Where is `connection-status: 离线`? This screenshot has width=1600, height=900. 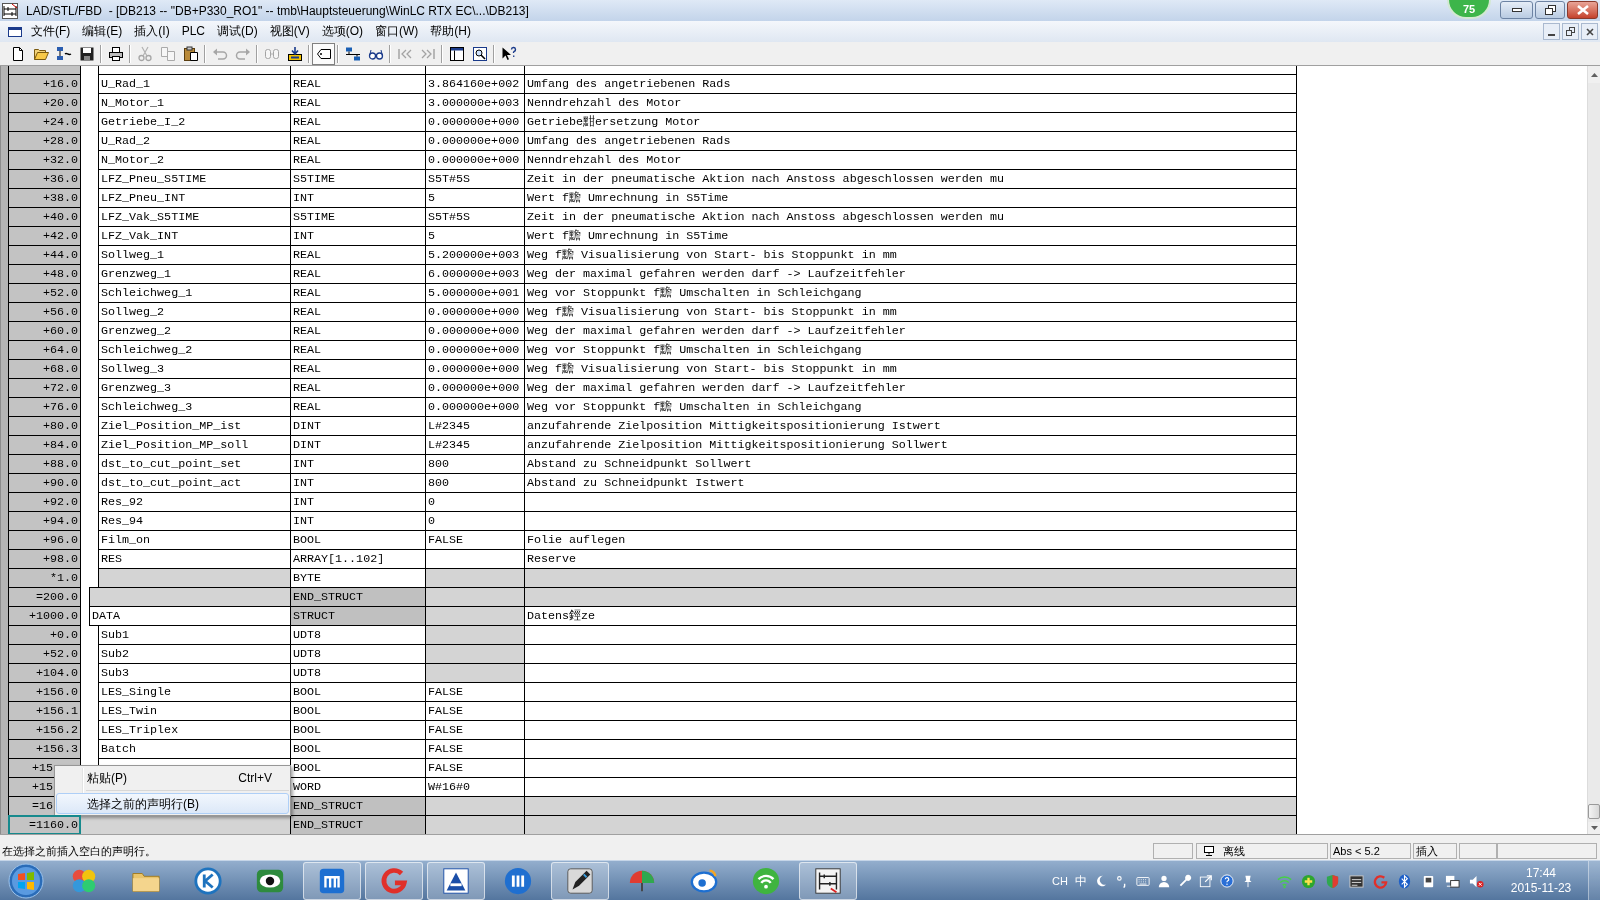
connection-status: 离线 is located at coordinates (1234, 851).